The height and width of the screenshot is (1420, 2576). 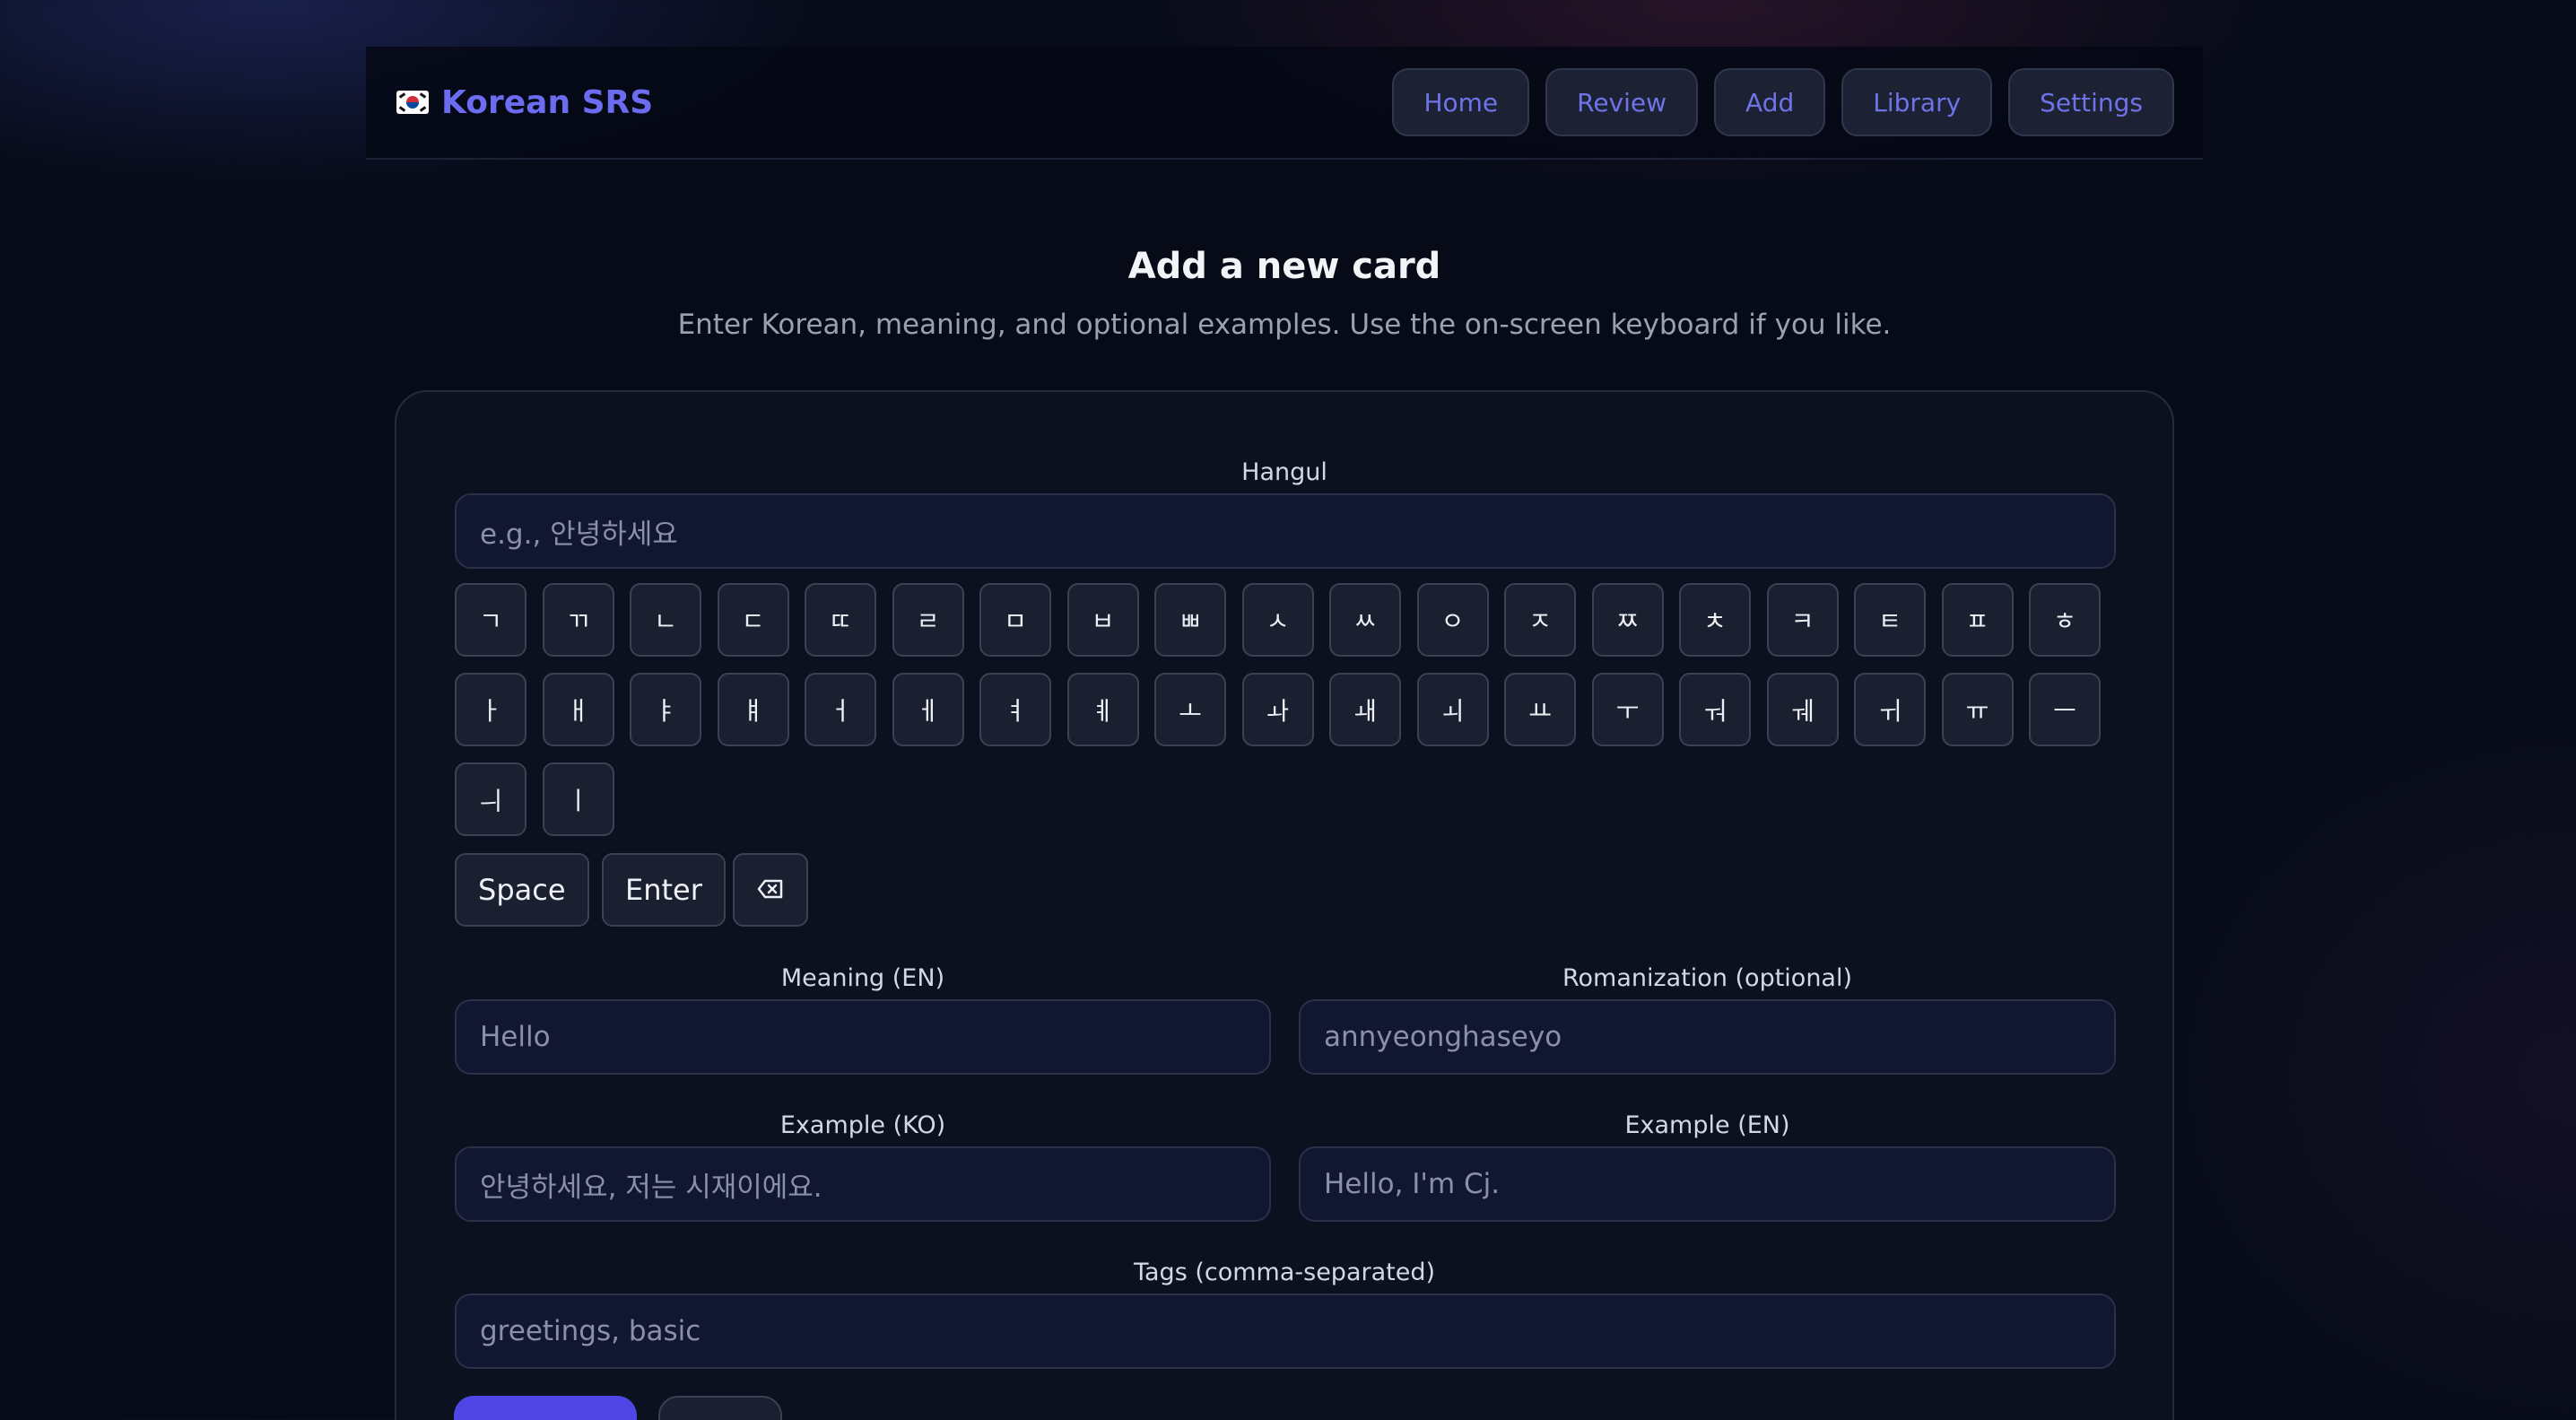 I want to click on keyboard-key: ㅕ, so click(x=1015, y=709).